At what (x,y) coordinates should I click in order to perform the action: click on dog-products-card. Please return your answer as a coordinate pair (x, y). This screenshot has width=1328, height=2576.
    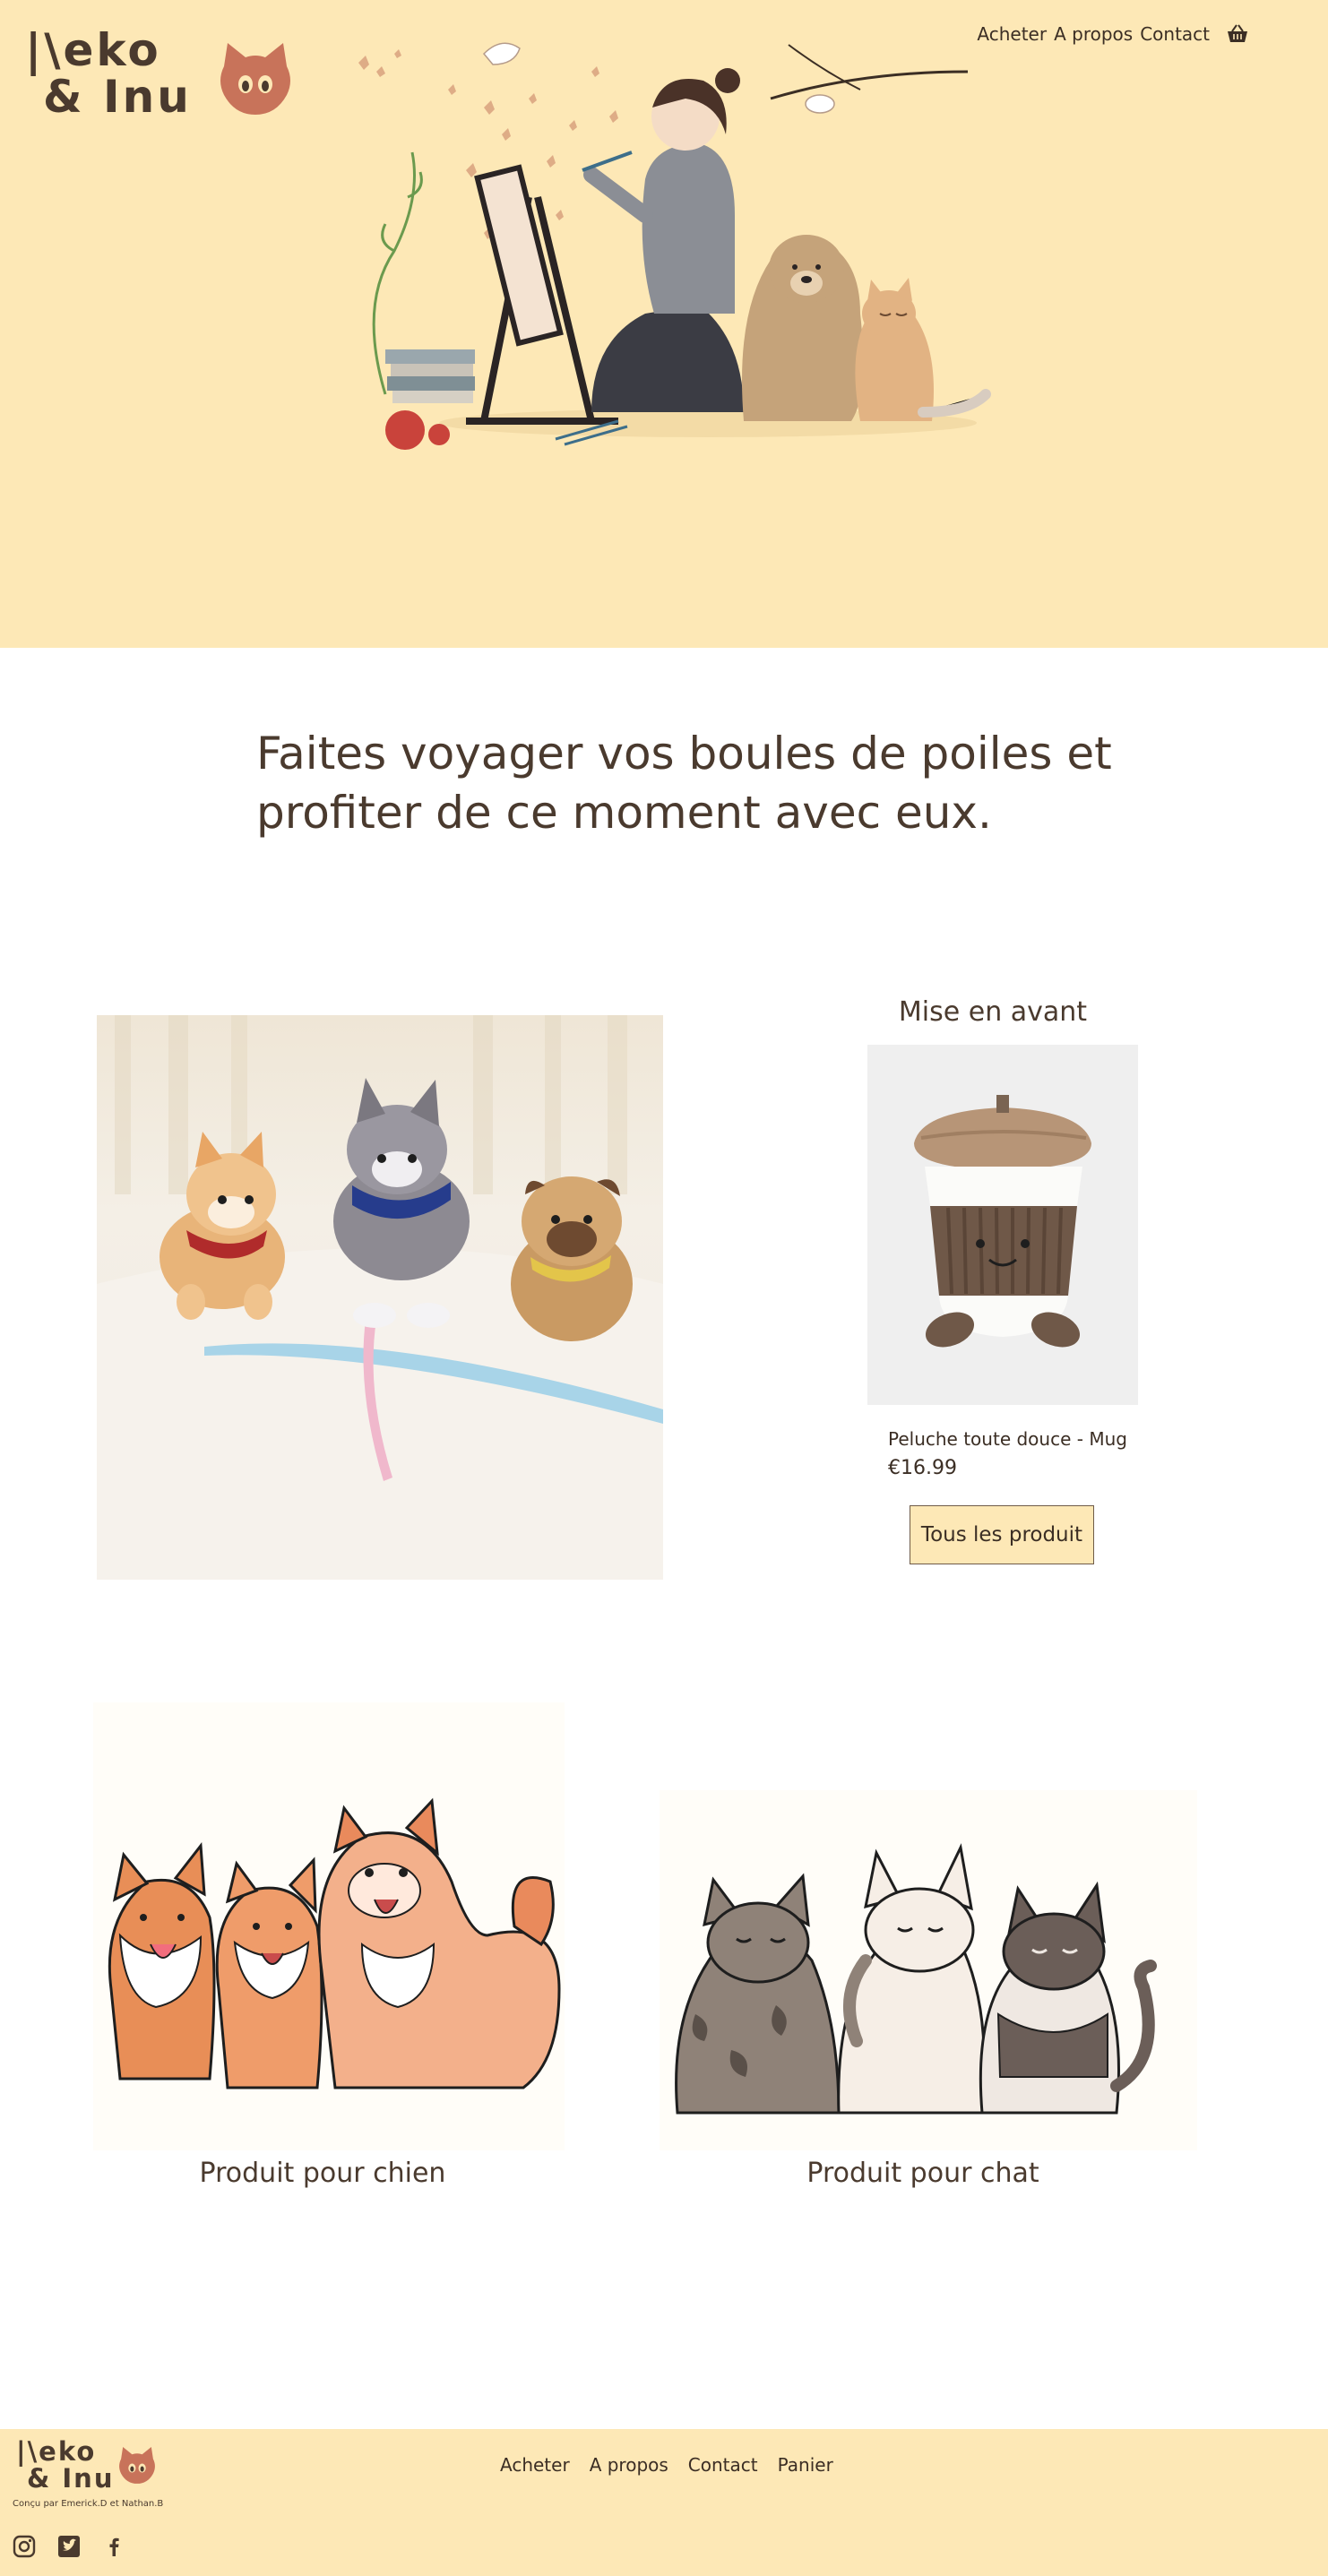
    Looking at the image, I should click on (329, 1926).